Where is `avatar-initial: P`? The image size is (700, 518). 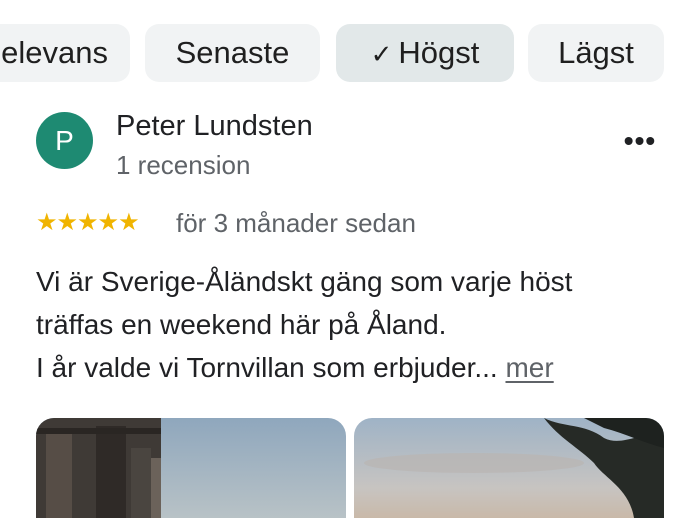
avatar-initial: P is located at coordinates (64, 140).